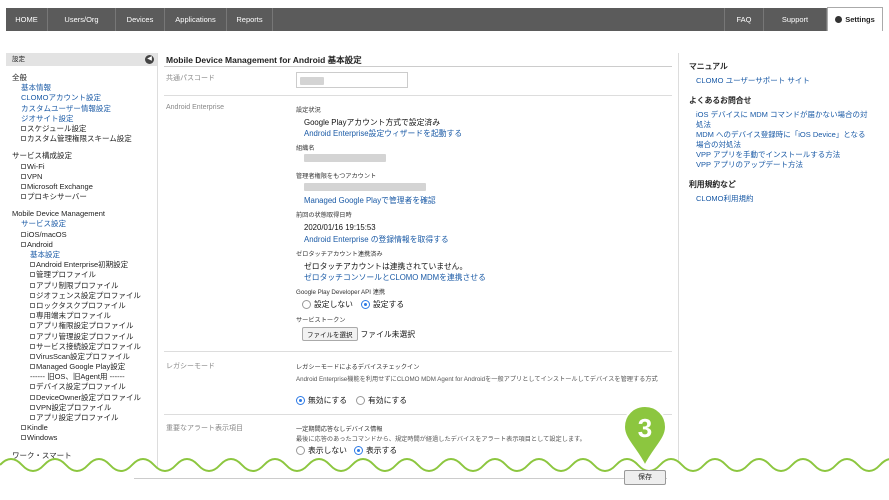 Image resolution: width=889 pixels, height=500 pixels. I want to click on sidebar-item: ジオサイト設定, so click(84, 119).